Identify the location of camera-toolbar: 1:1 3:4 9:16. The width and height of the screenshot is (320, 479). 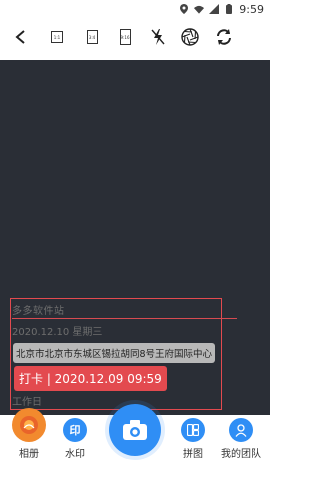
(135, 37).